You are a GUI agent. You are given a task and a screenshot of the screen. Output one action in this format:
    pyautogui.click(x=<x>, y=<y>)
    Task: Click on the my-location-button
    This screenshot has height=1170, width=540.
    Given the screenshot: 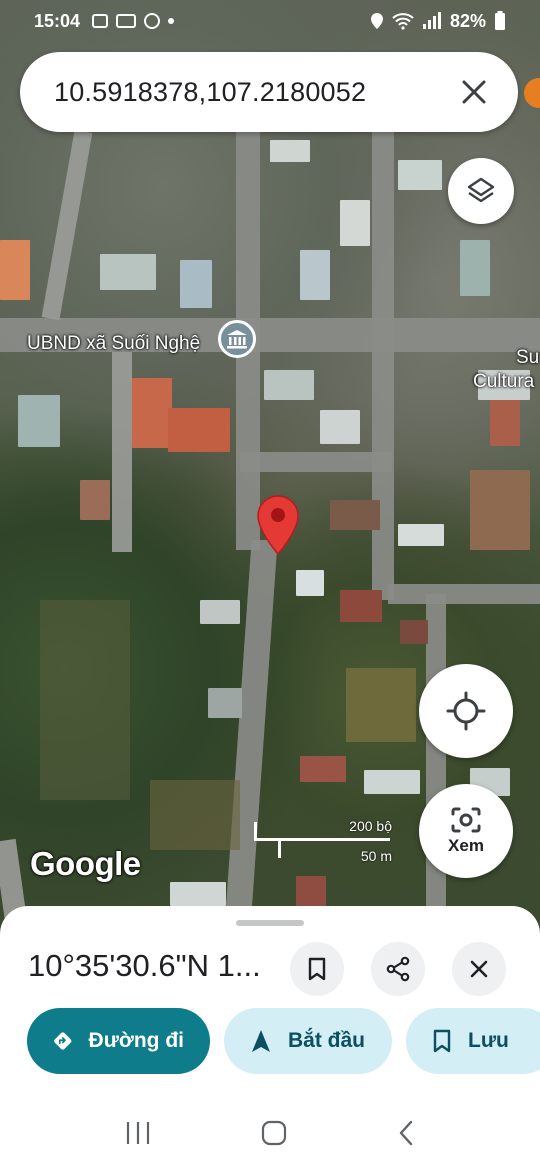 What is the action you would take?
    pyautogui.click(x=466, y=711)
    